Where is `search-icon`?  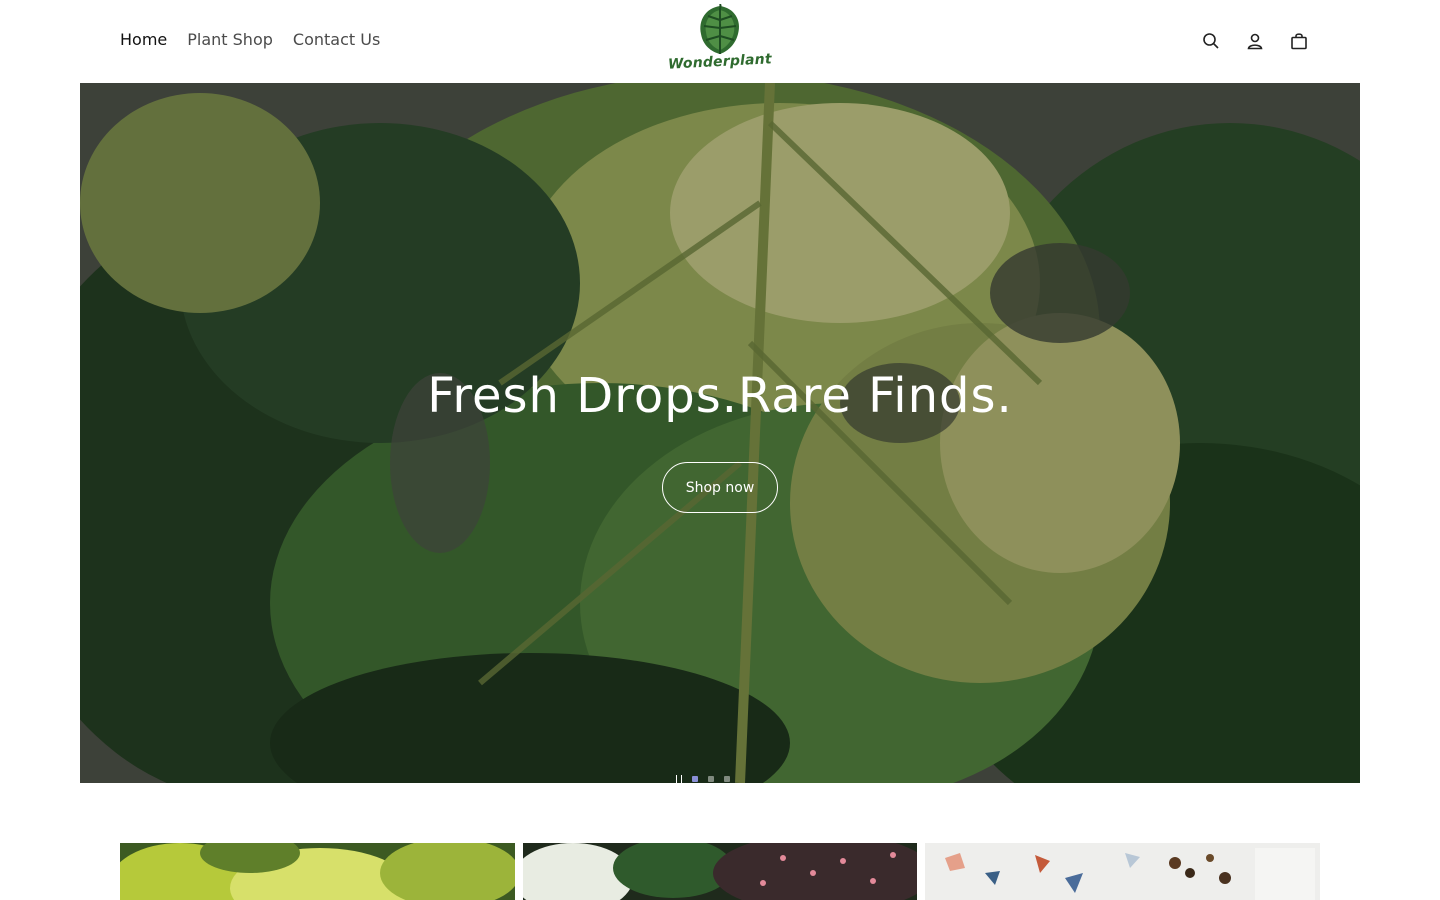
search-icon is located at coordinates (1211, 41).